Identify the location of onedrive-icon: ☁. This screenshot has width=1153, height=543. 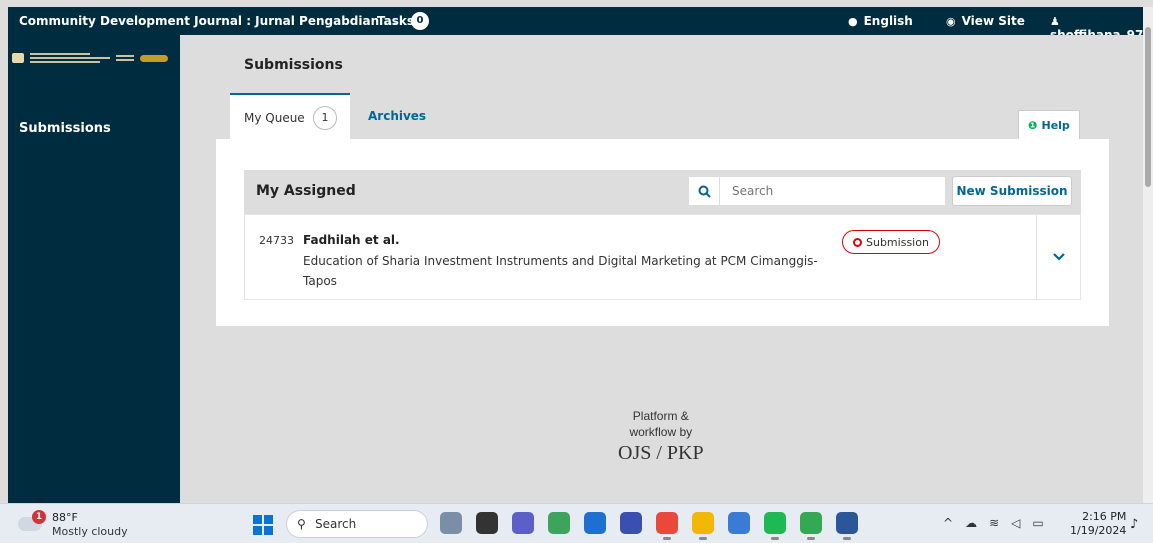
(971, 523).